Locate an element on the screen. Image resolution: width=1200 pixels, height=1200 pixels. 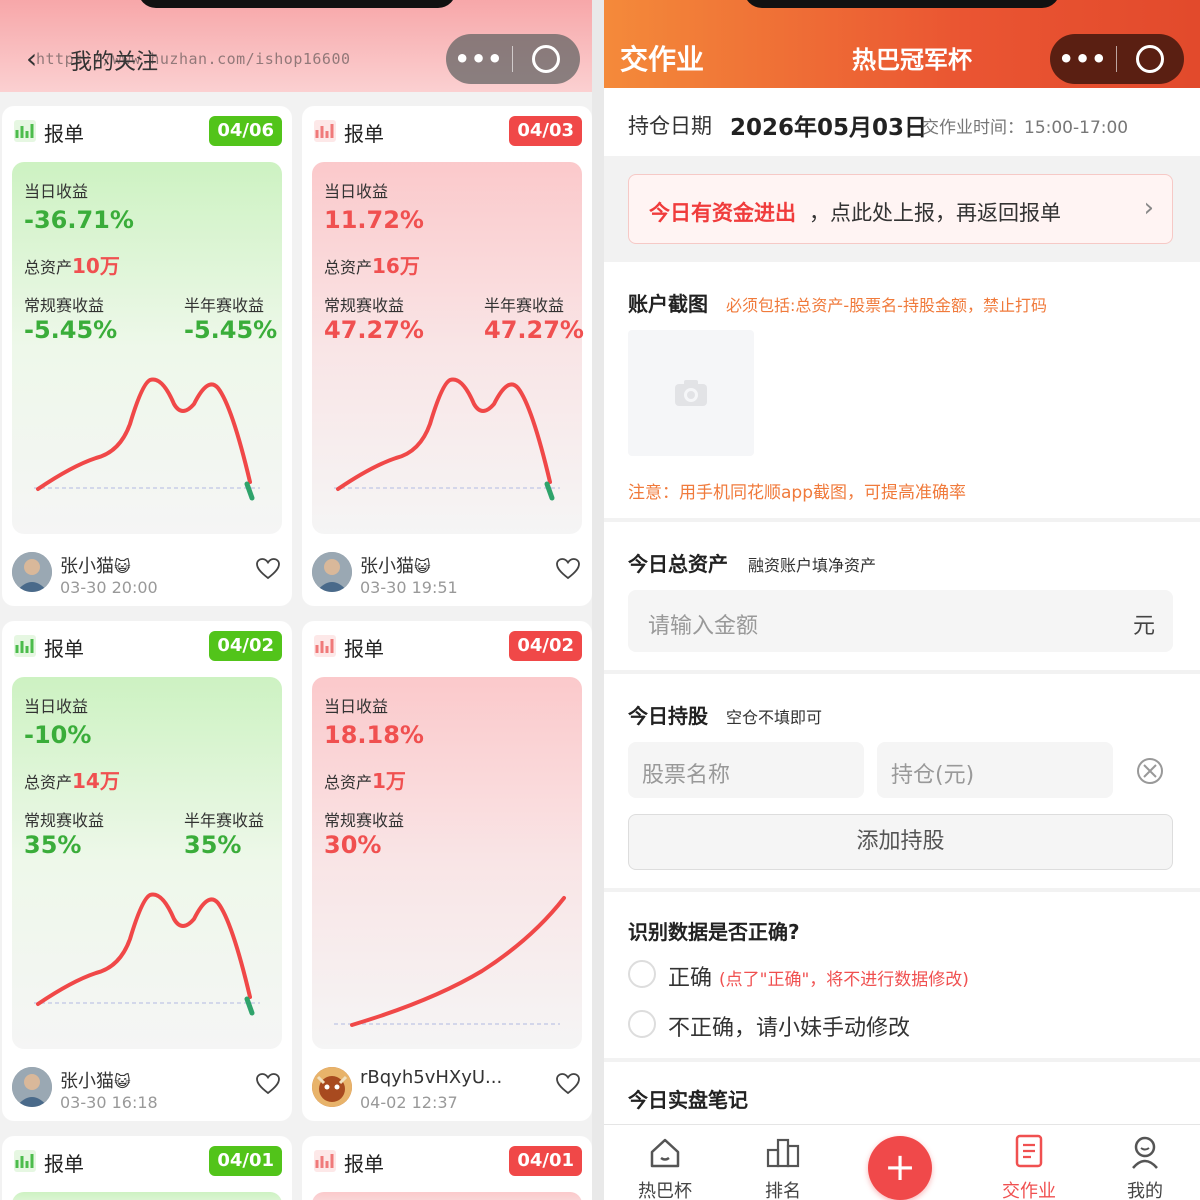
upload-image-button is located at coordinates (691, 393).